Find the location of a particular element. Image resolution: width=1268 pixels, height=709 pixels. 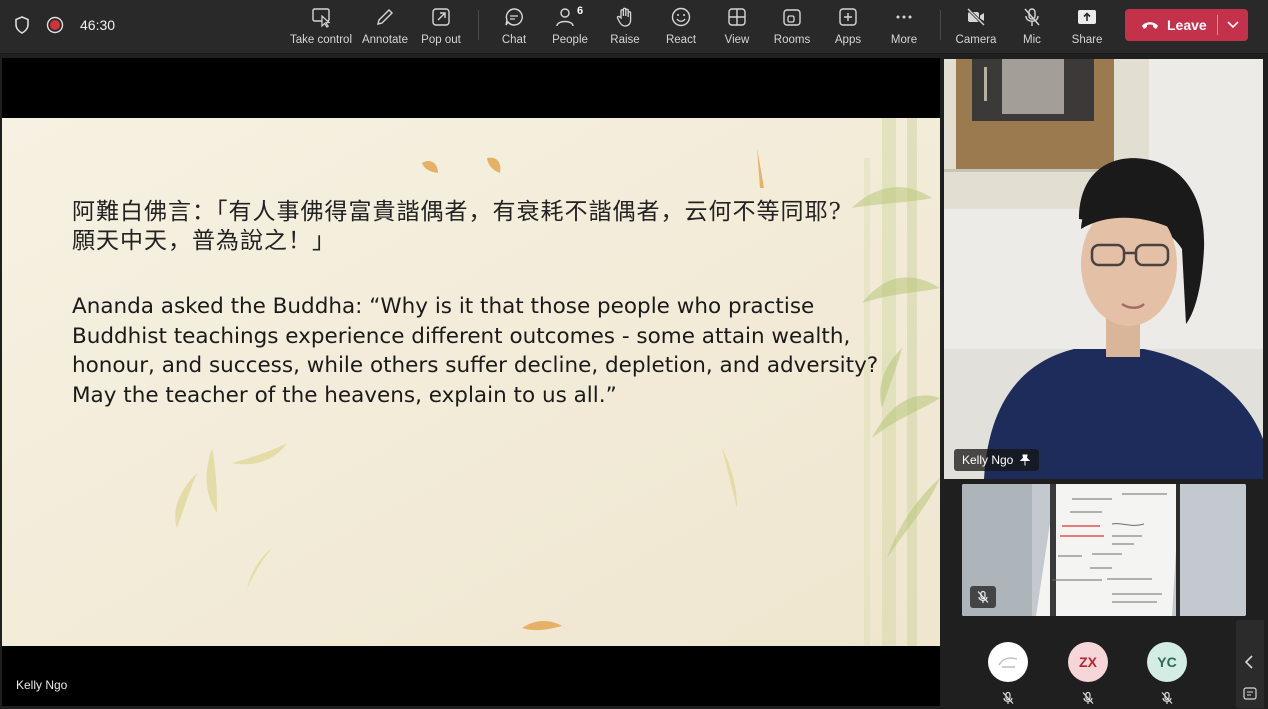

participant-video-tile is located at coordinates (1104, 550).